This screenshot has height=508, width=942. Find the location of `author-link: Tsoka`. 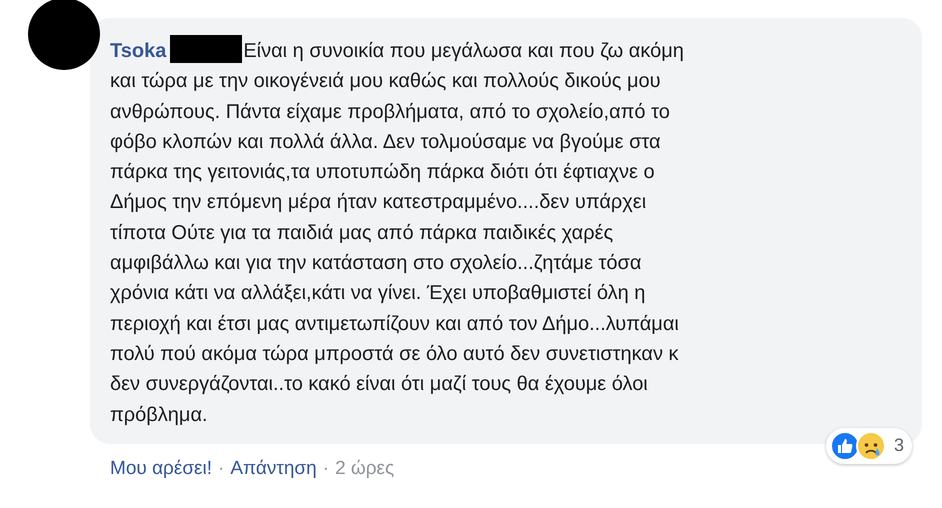

author-link: Tsoka is located at coordinates (138, 51).